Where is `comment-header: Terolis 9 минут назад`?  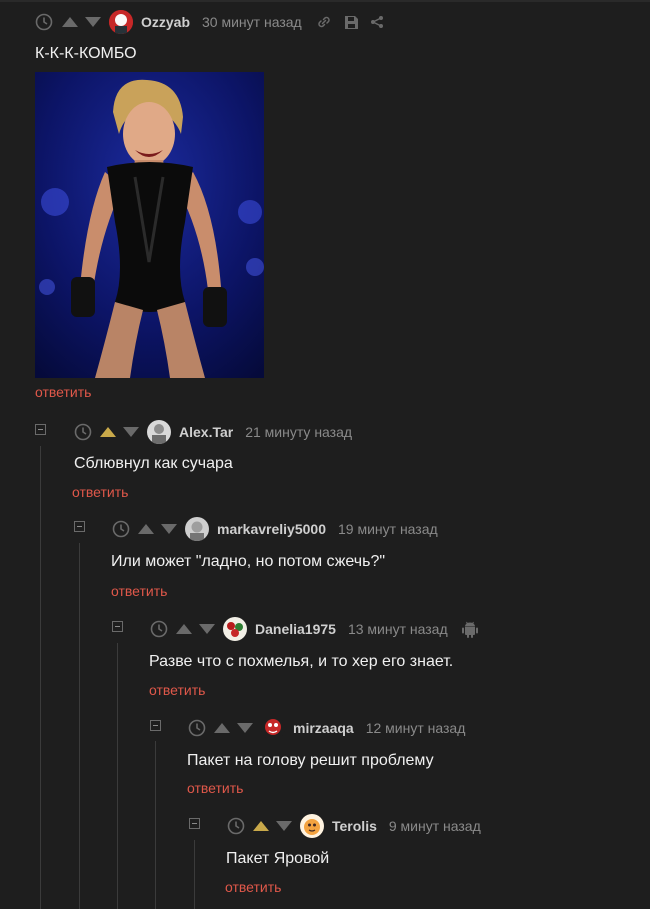 comment-header: Terolis 9 минут назад is located at coordinates (354, 826).